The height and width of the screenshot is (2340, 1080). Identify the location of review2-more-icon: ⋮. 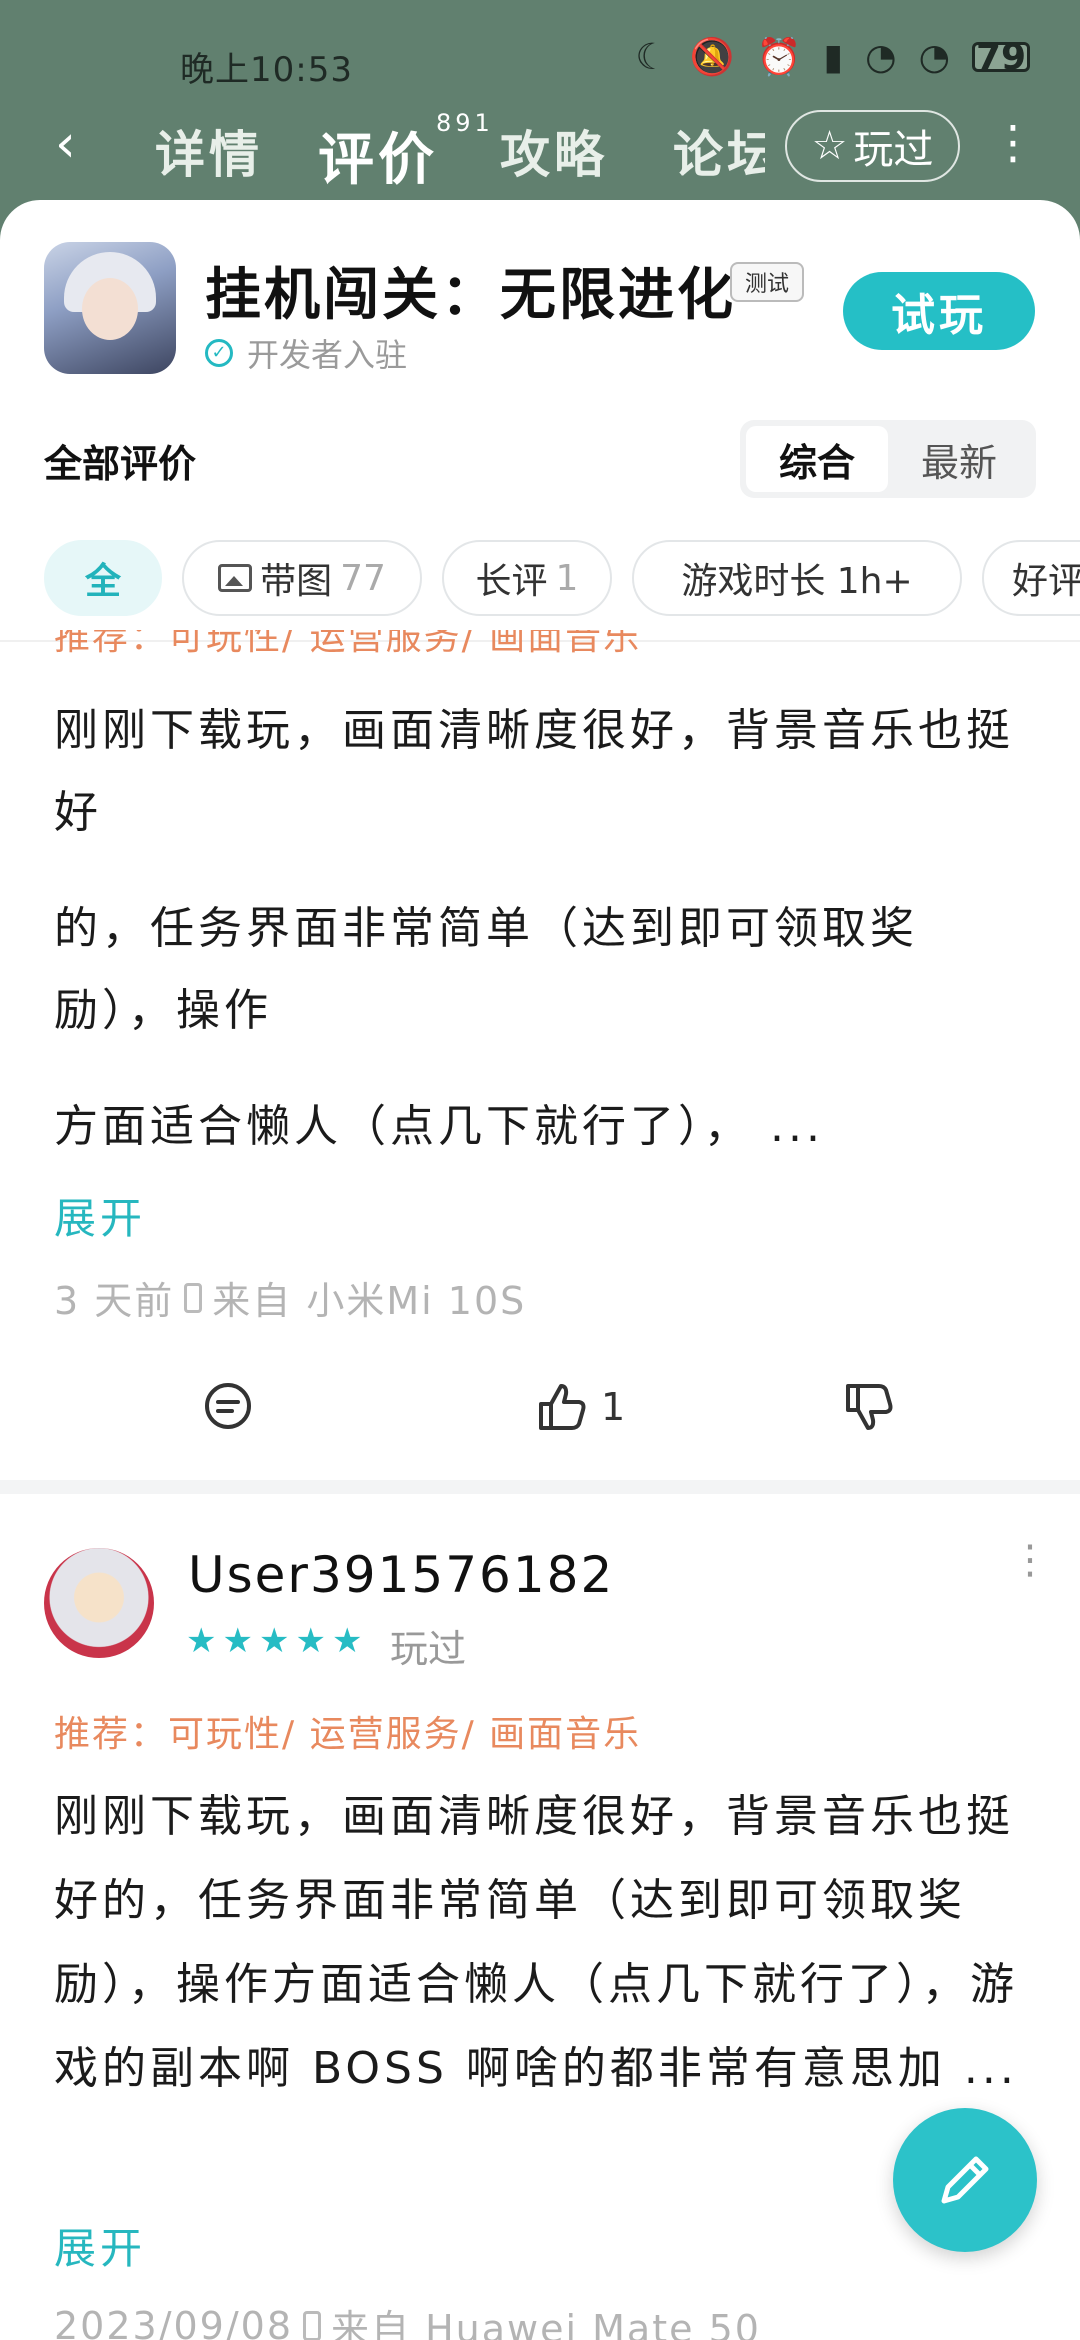
(1030, 1560).